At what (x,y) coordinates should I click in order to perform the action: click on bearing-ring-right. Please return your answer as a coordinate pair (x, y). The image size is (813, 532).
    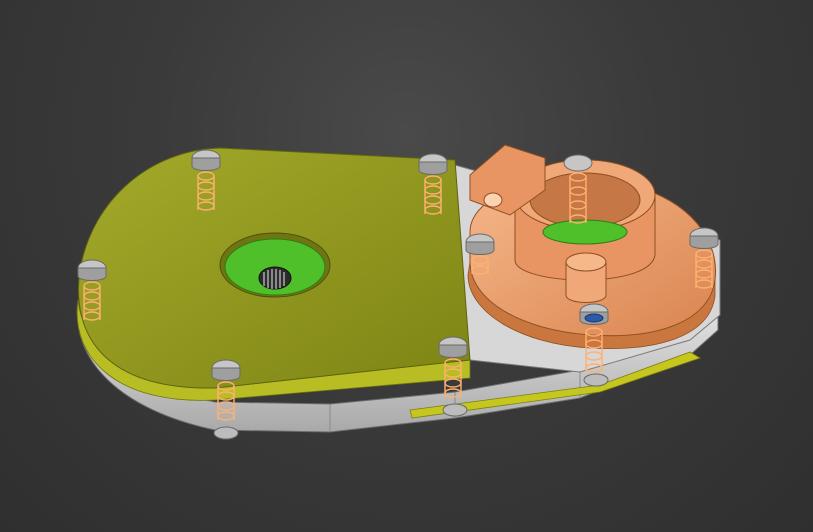
    Looking at the image, I should click on (585, 232).